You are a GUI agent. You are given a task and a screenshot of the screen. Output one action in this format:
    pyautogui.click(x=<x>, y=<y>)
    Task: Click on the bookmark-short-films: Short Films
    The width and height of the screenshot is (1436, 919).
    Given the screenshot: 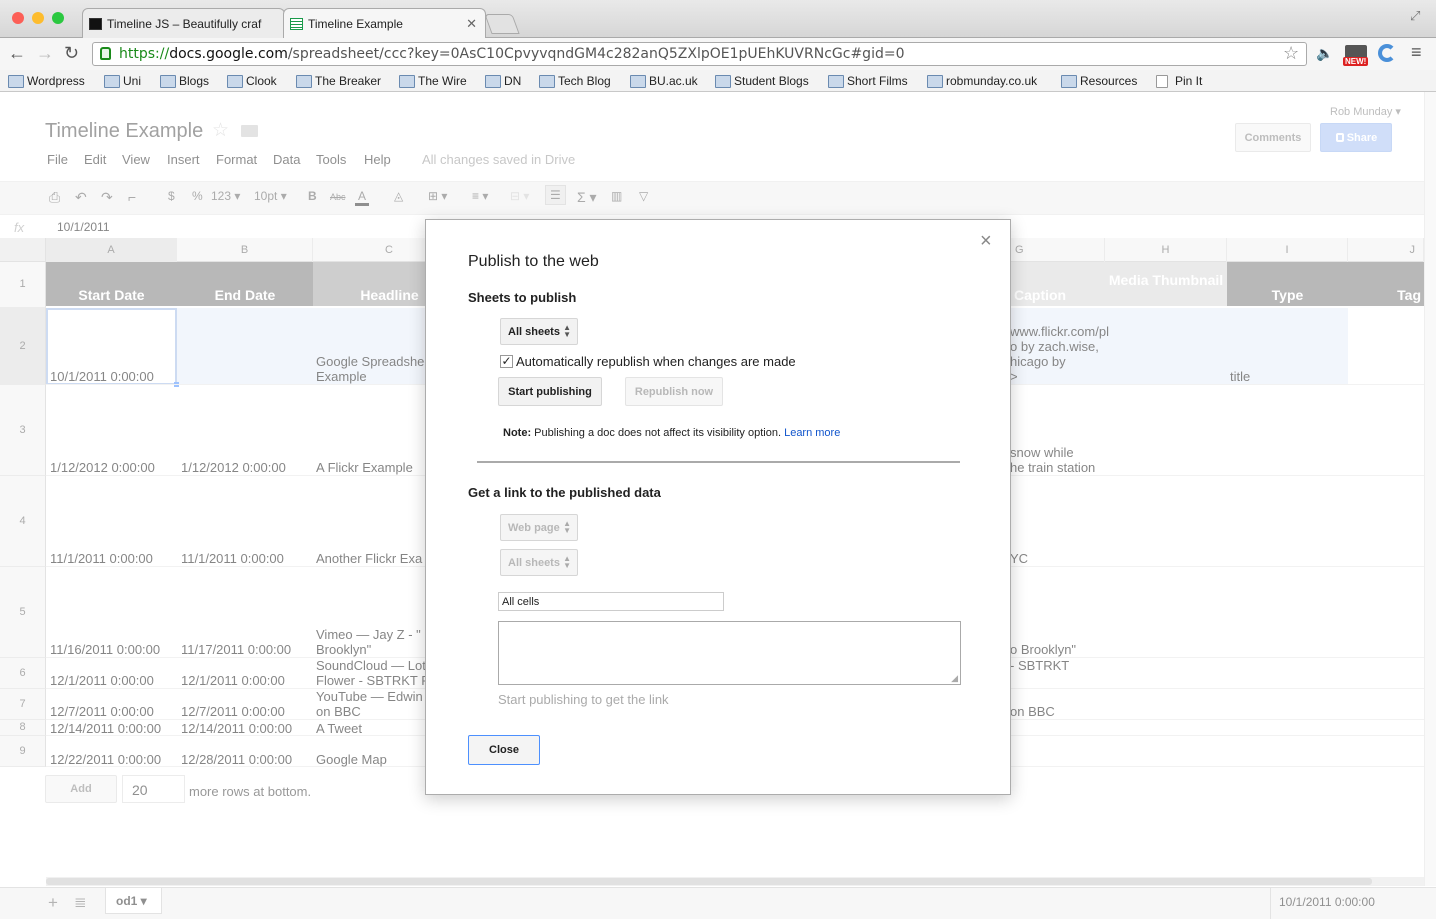 What is the action you would take?
    pyautogui.click(x=868, y=81)
    